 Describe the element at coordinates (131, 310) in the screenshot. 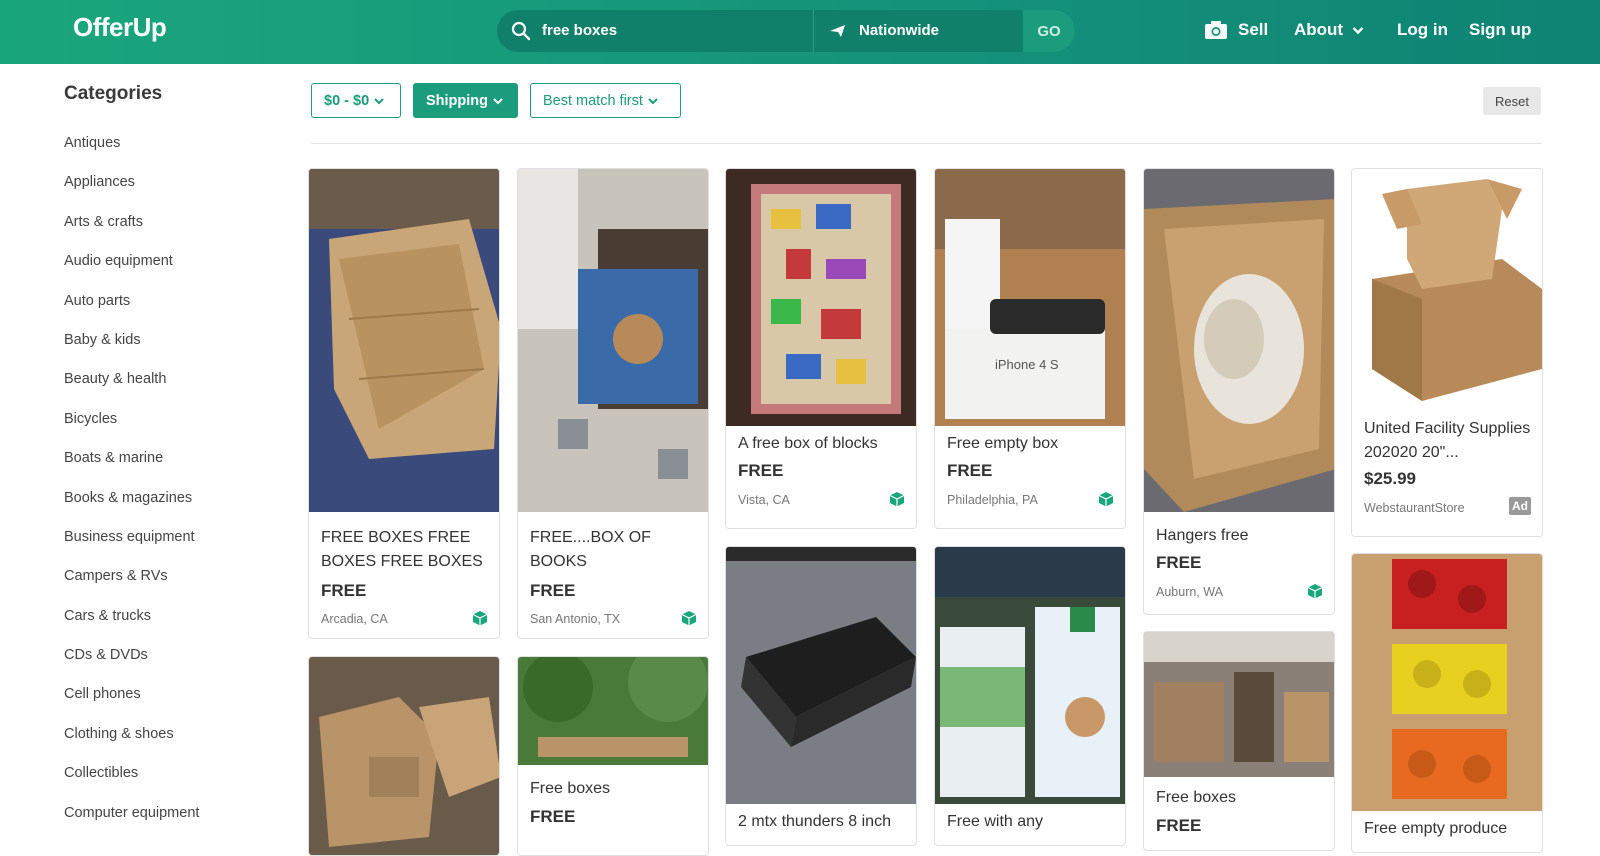

I see `category-item: Auto parts` at that location.